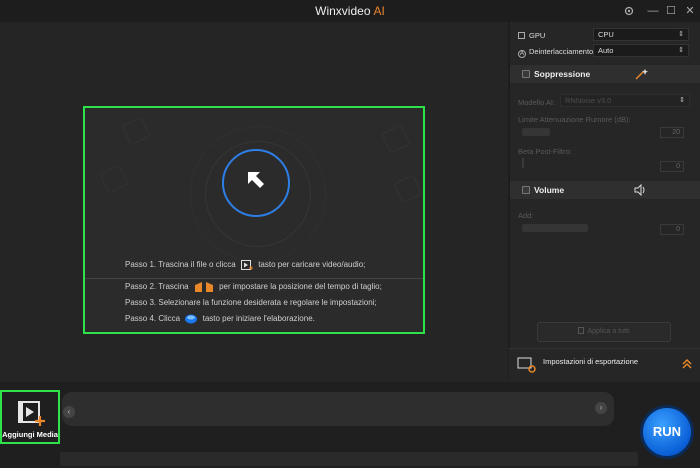 This screenshot has height=468, width=700. I want to click on run-mini-icon, so click(191, 319).